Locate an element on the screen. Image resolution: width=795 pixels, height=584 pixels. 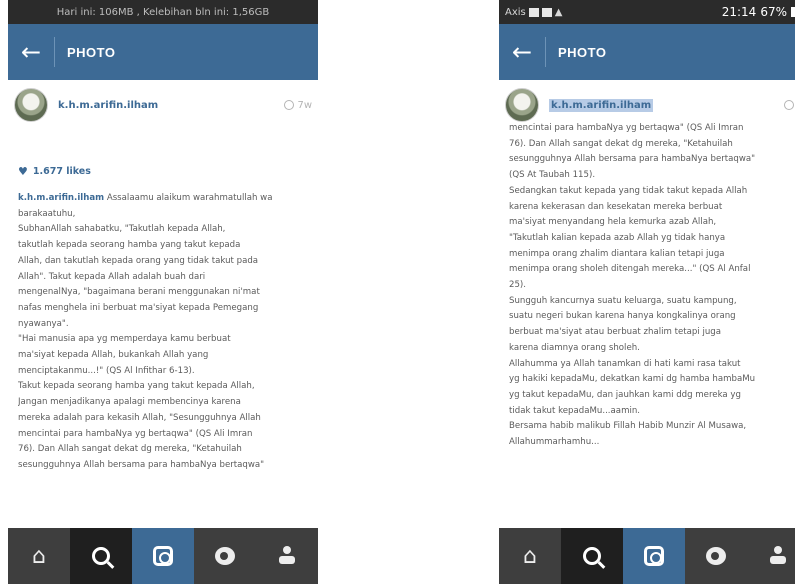
heart-icon: ♥ is located at coordinates (23, 171).